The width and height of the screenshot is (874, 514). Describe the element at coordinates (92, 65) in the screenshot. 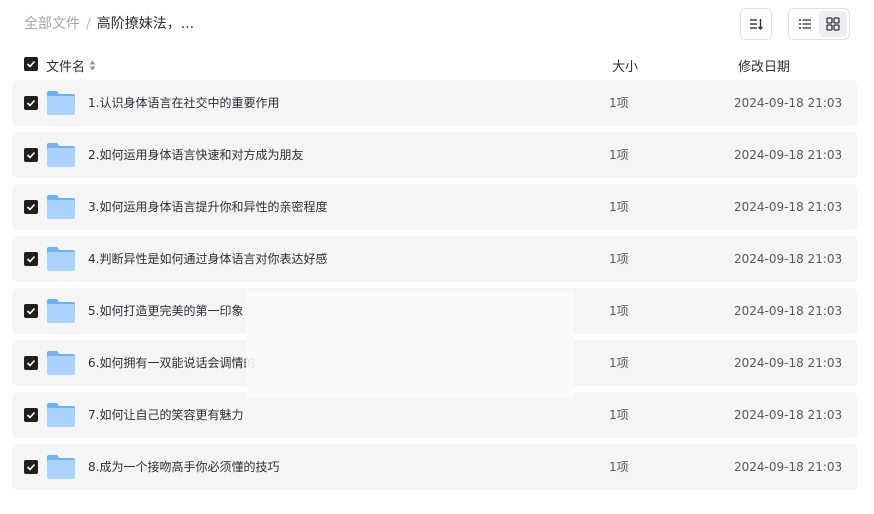

I see `sort-arrows-icon` at that location.